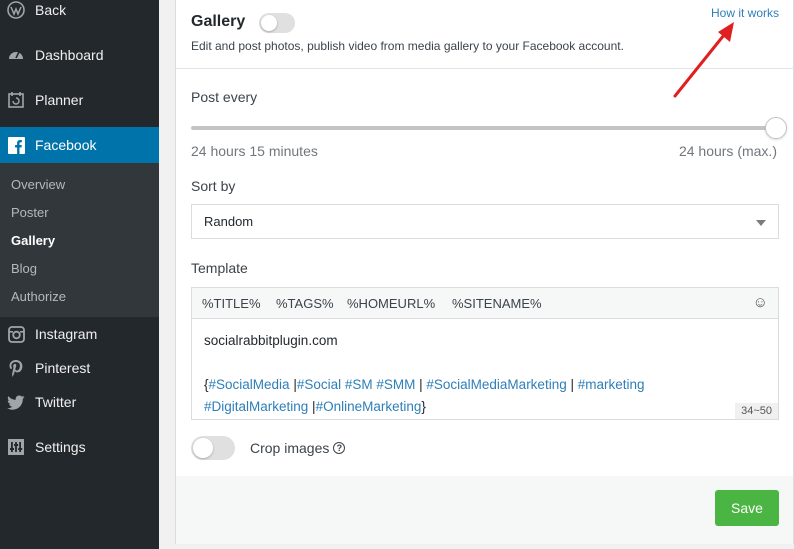 The image size is (794, 549). What do you see at coordinates (224, 97) in the screenshot?
I see `post-every-label: Post every` at bounding box center [224, 97].